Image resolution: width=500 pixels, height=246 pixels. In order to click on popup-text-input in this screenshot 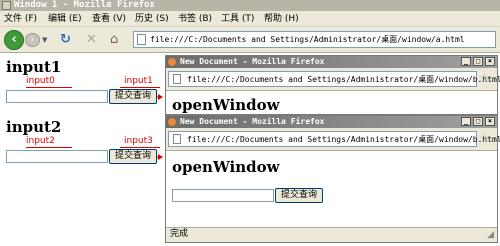, I will do `click(223, 195)`.